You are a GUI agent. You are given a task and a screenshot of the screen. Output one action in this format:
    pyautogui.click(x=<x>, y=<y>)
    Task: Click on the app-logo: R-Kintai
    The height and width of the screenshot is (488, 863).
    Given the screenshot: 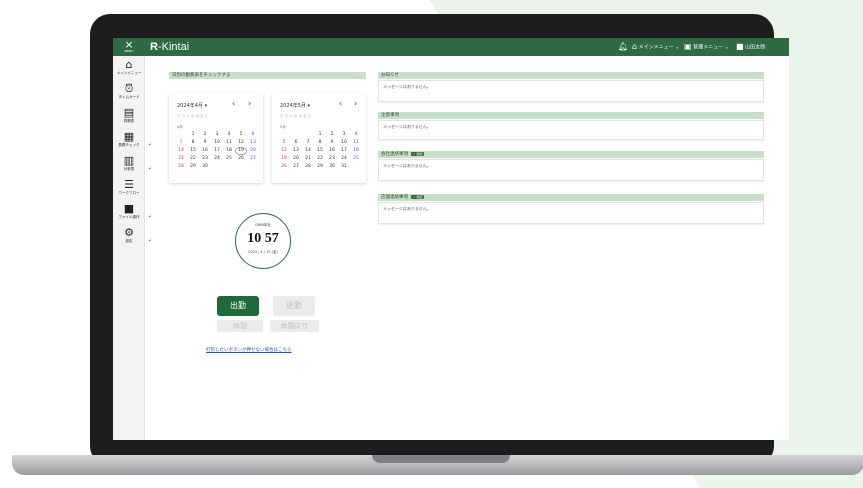 What is the action you would take?
    pyautogui.click(x=169, y=47)
    